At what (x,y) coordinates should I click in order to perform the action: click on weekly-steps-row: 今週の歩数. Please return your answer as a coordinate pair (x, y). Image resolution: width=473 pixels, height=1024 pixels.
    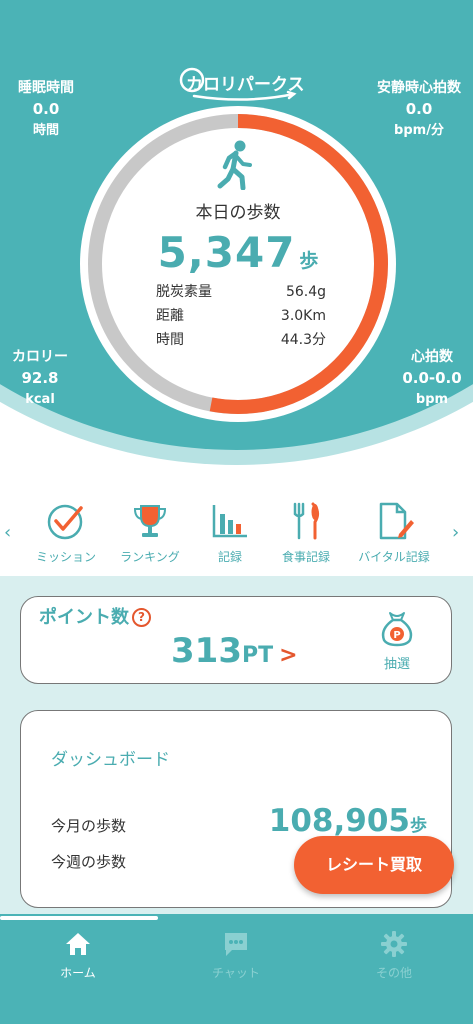
    Looking at the image, I should click on (88, 861).